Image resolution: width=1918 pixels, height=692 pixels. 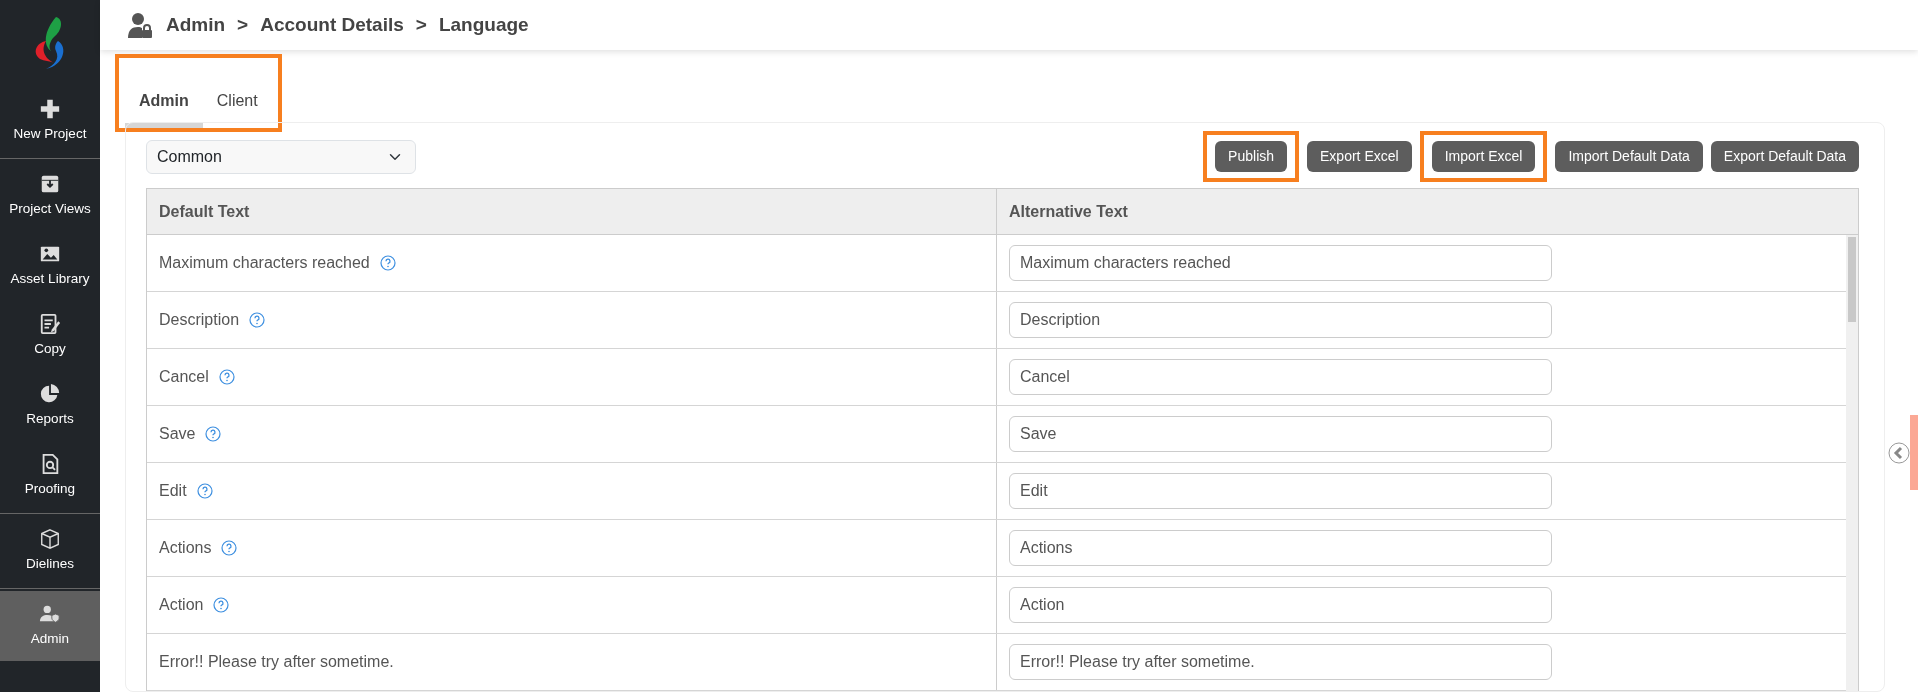 I want to click on text-field: Maximum characters reached, so click(x=1280, y=263).